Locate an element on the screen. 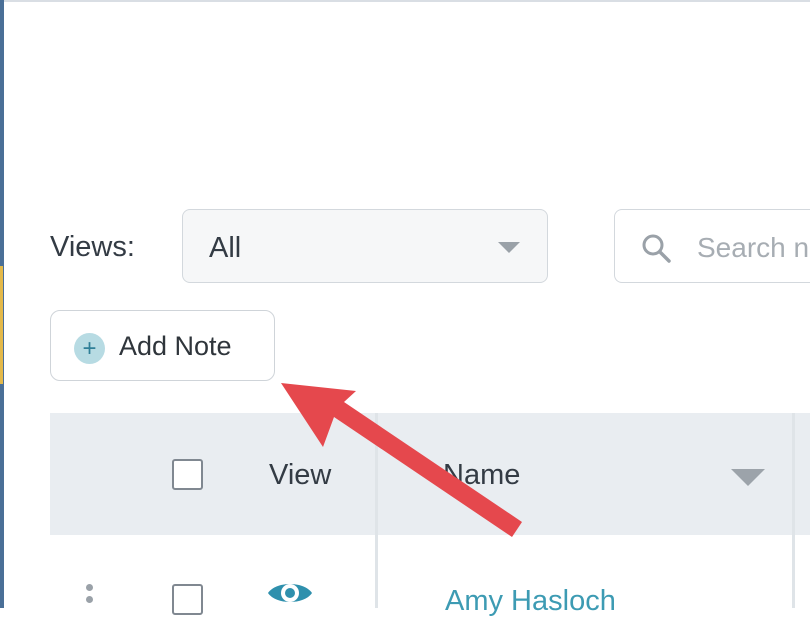 The width and height of the screenshot is (810, 620). column-header-name: Name is located at coordinates (481, 475).